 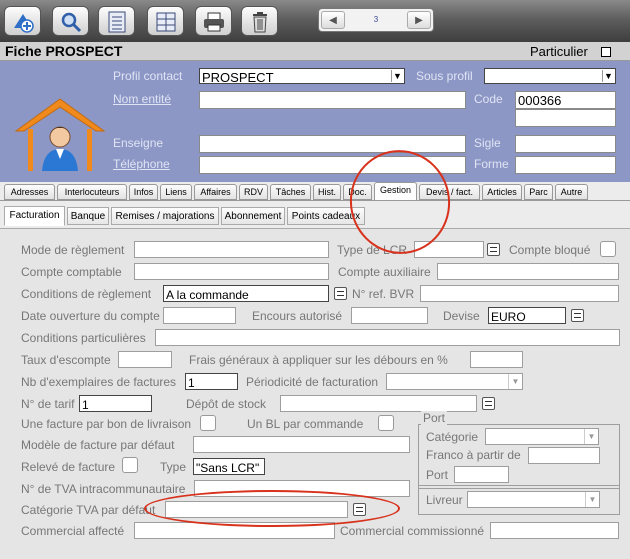 What do you see at coordinates (60, 134) in the screenshot?
I see `contact-house-icon` at bounding box center [60, 134].